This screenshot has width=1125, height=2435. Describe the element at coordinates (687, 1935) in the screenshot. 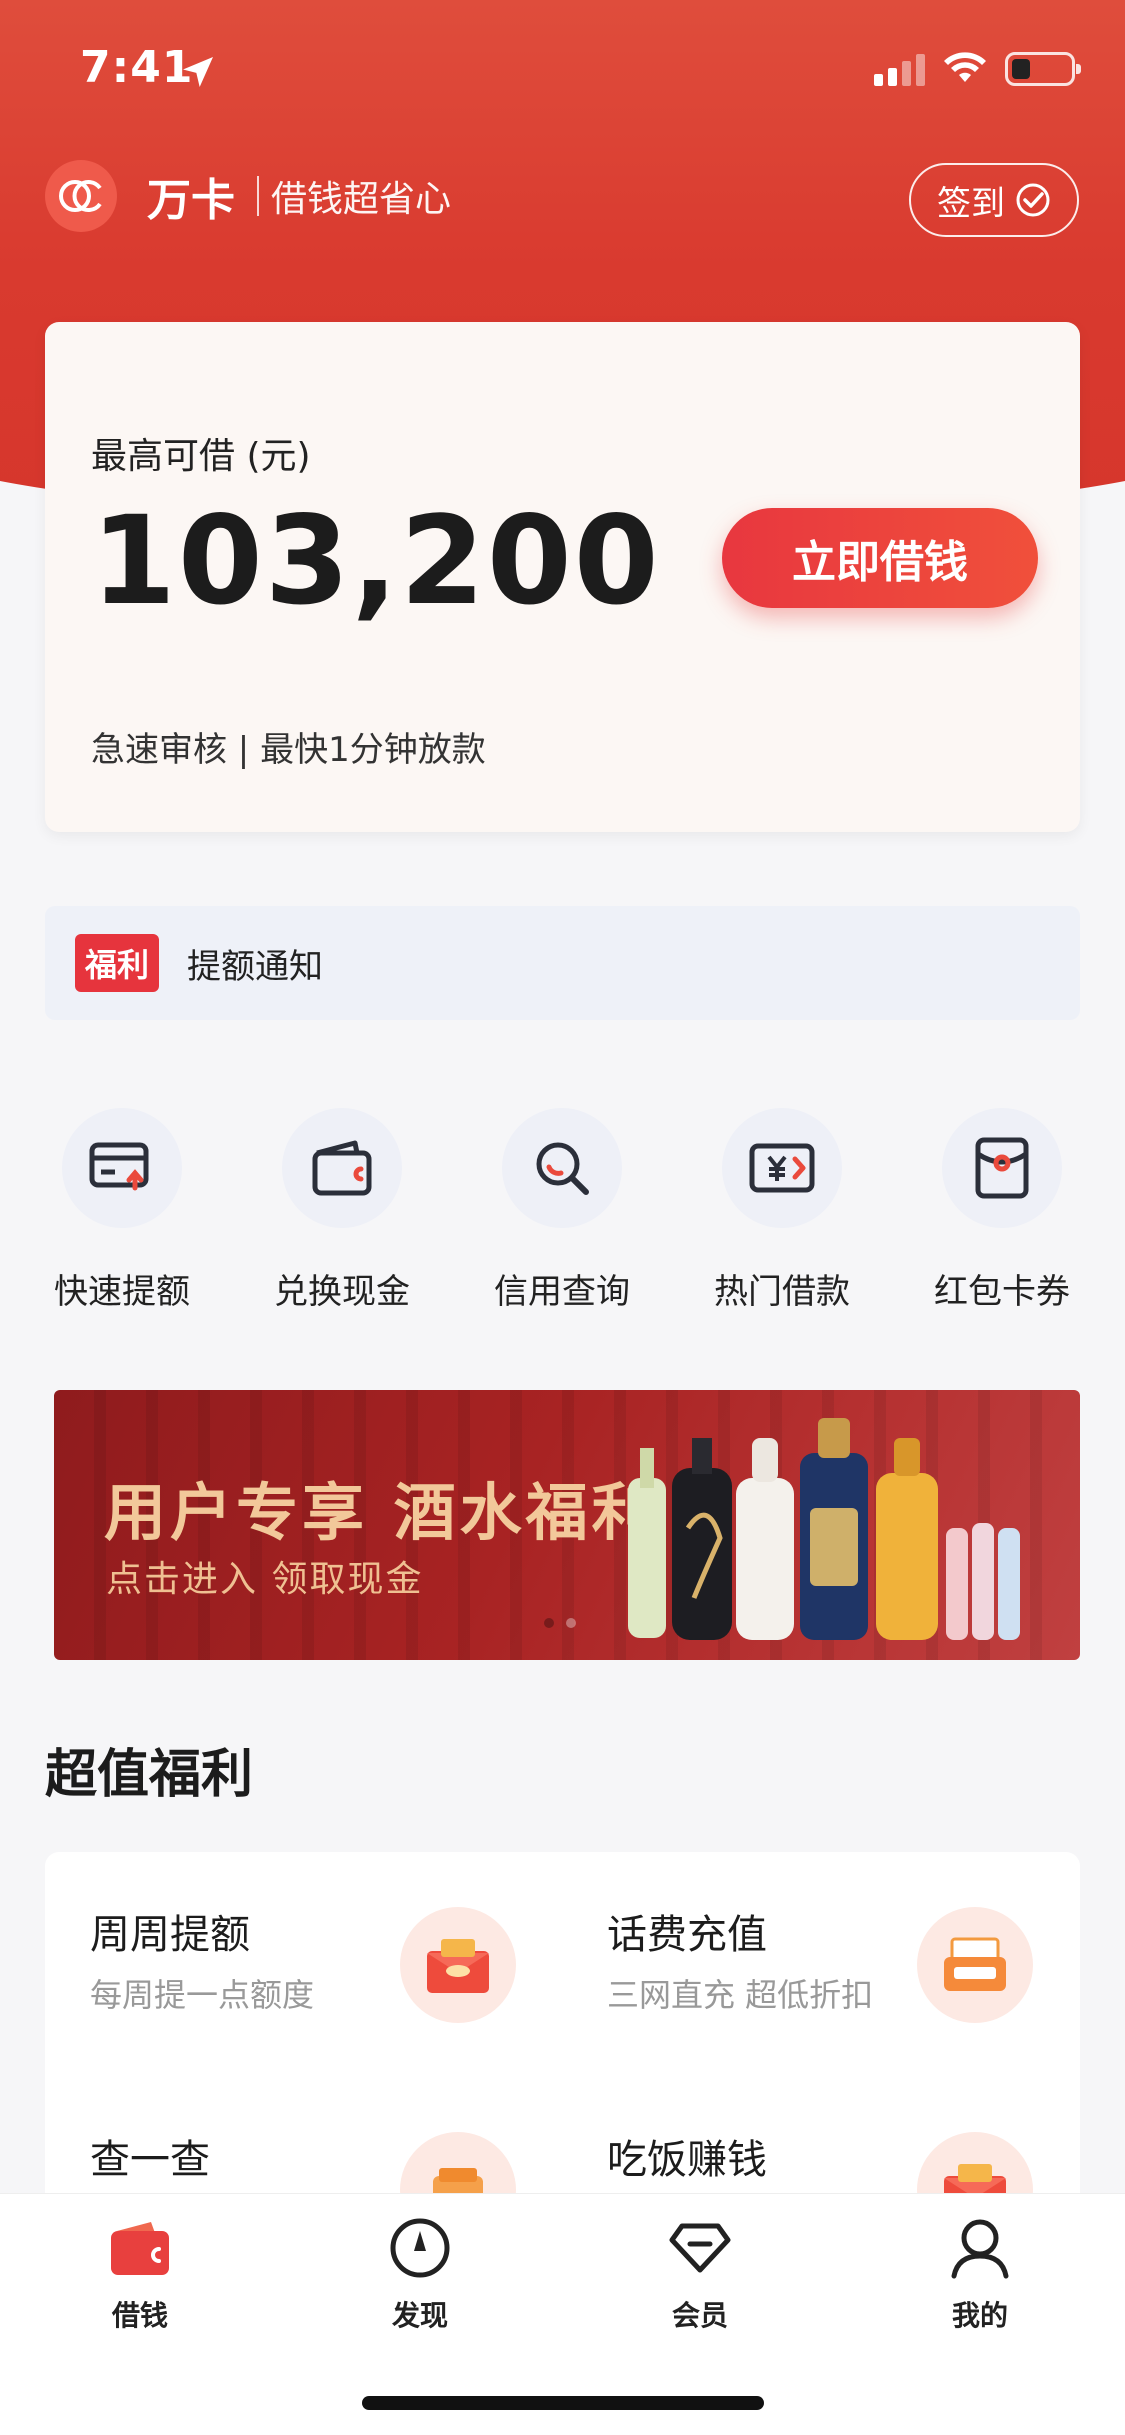

I see `benefit-title: 话费充值` at that location.